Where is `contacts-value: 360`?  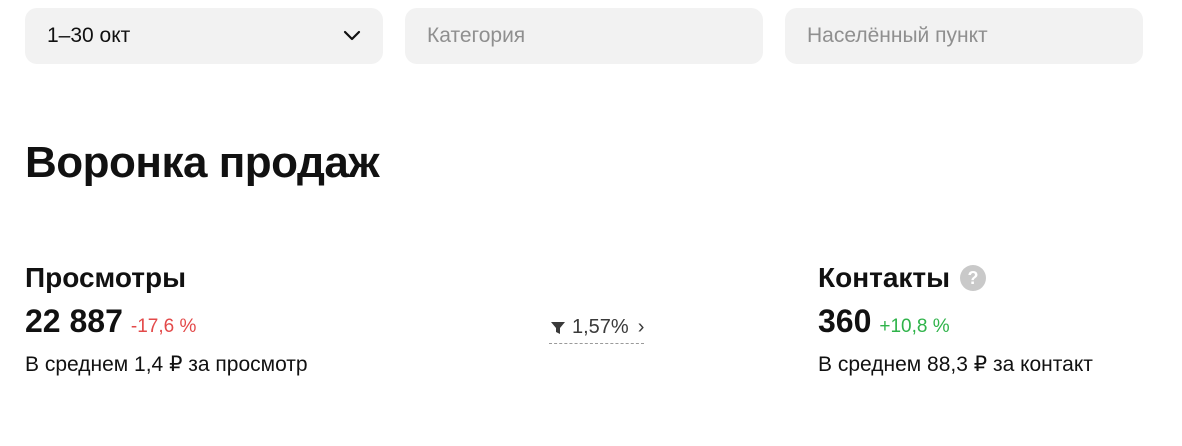 contacts-value: 360 is located at coordinates (845, 321).